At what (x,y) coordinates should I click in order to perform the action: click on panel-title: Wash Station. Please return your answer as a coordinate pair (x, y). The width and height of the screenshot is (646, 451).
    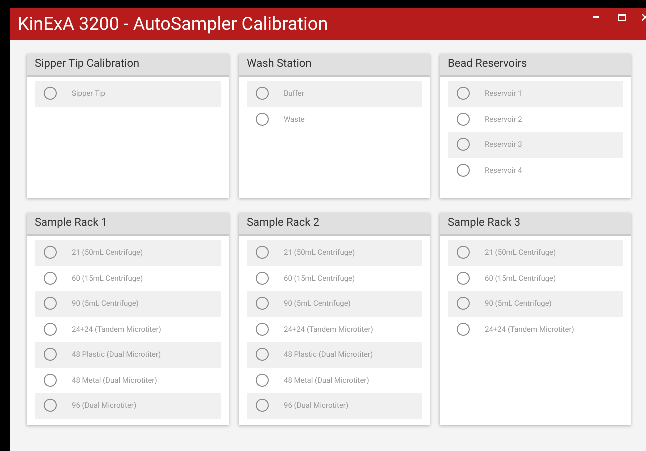
    Looking at the image, I should click on (279, 64).